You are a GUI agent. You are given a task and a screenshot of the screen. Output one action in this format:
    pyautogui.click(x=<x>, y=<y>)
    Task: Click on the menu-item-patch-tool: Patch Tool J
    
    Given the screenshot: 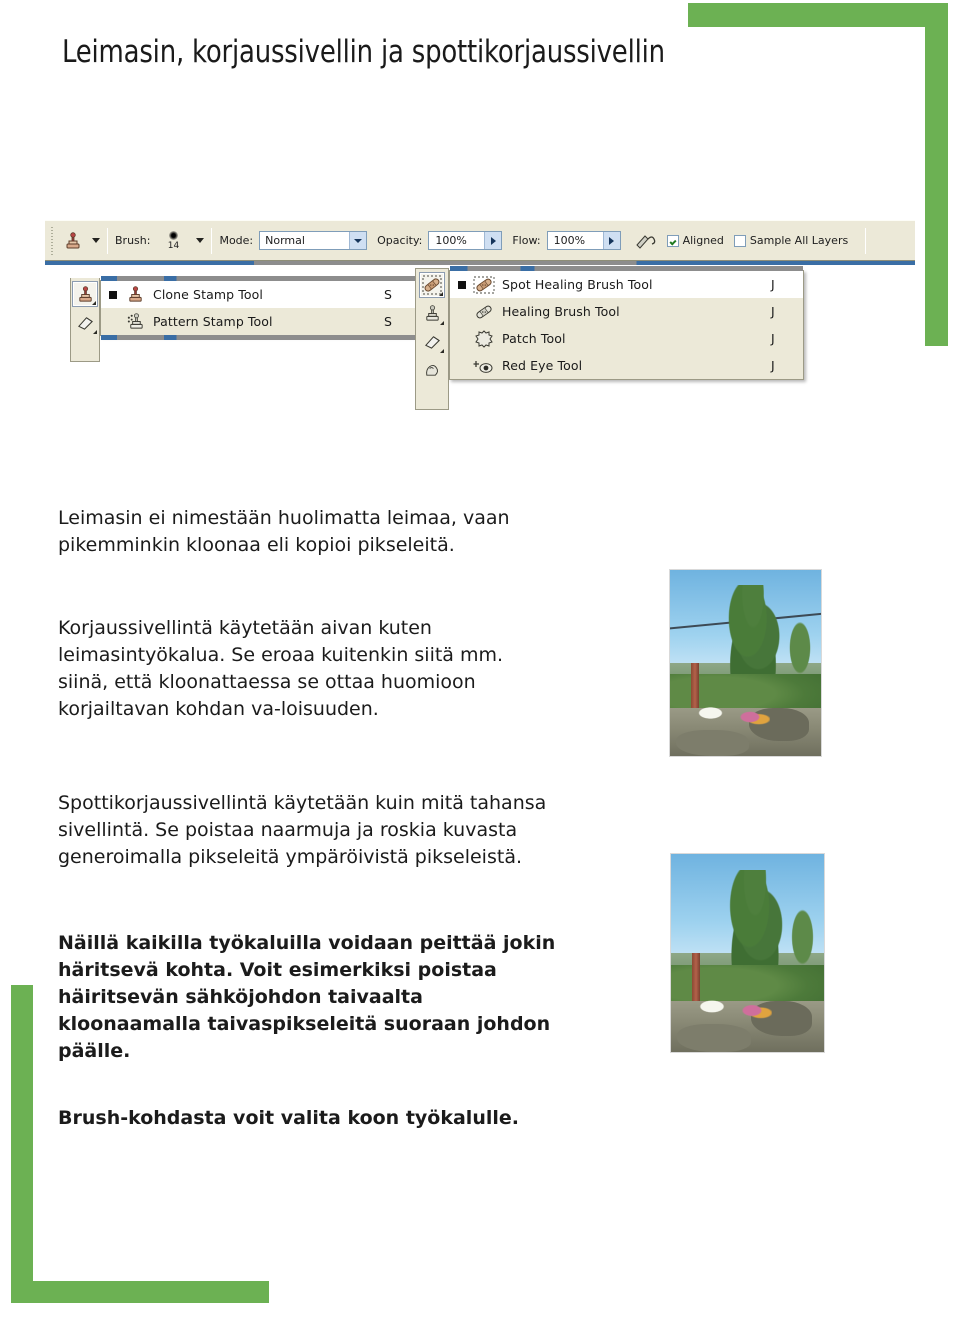 What is the action you would take?
    pyautogui.click(x=626, y=338)
    